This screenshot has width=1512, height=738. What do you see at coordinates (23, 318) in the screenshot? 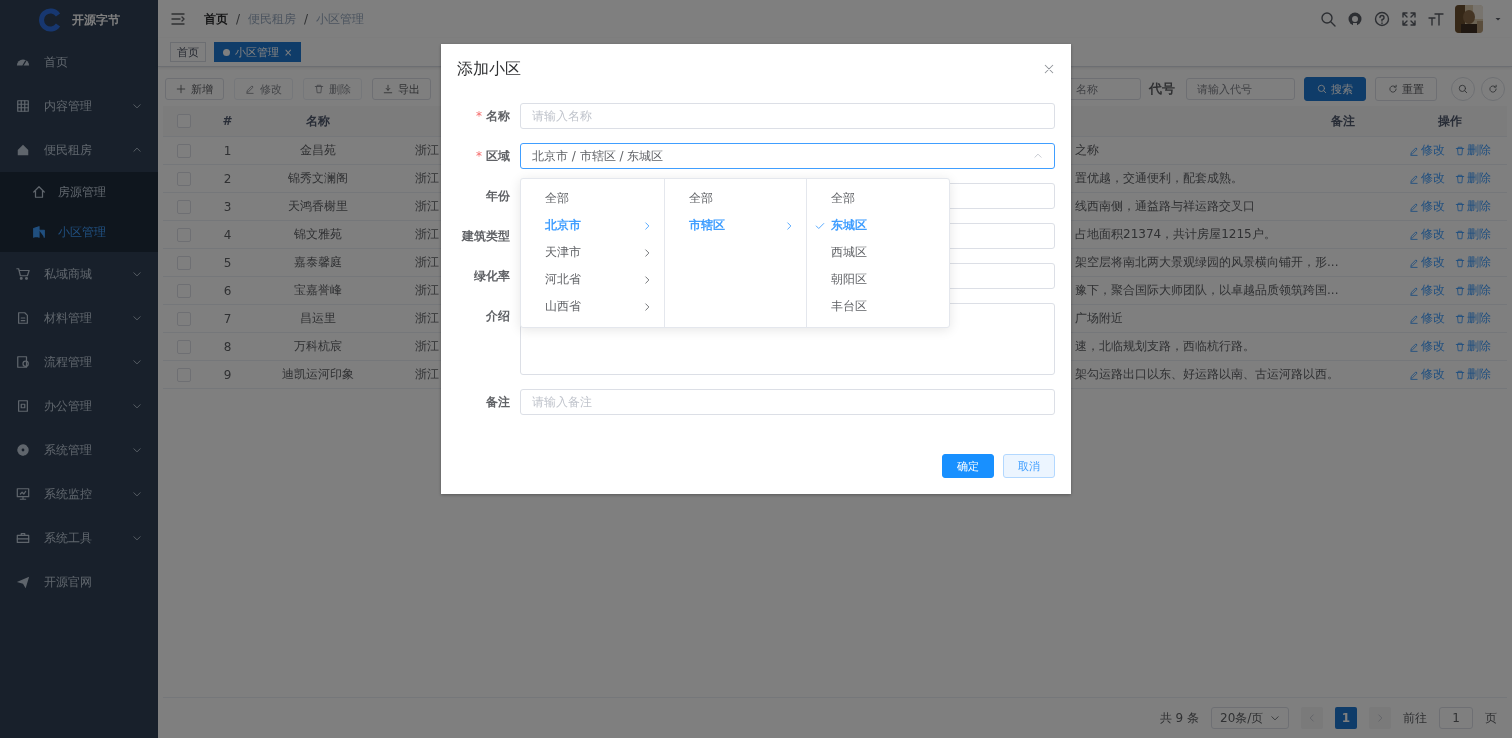
I see `document-icon` at bounding box center [23, 318].